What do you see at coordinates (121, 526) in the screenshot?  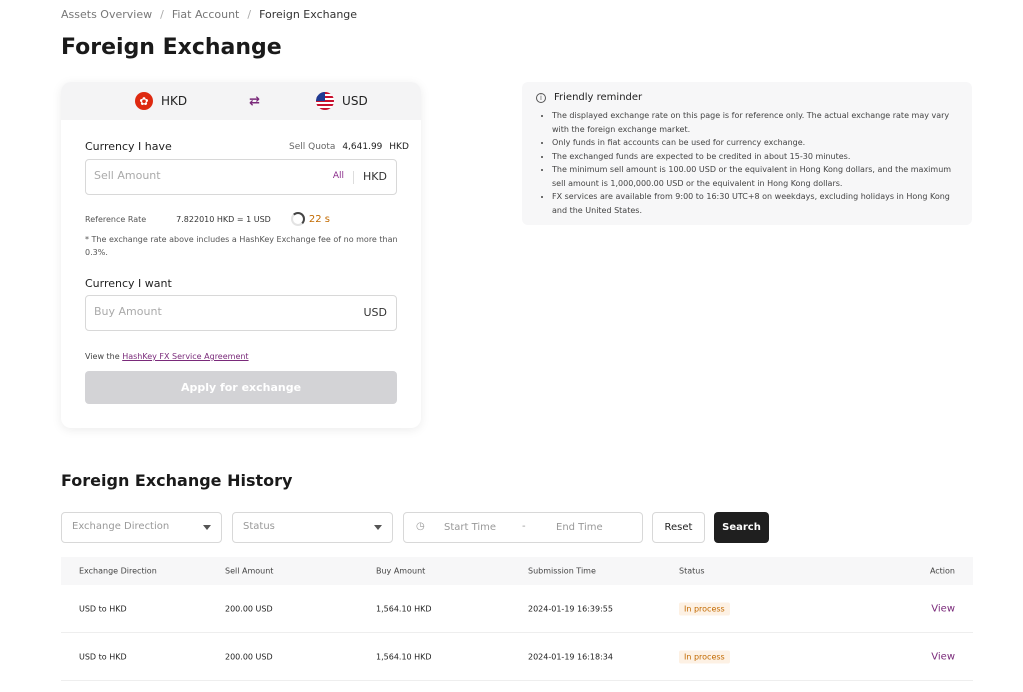 I see `exchange-direction-placeholder: Exchange Direction` at bounding box center [121, 526].